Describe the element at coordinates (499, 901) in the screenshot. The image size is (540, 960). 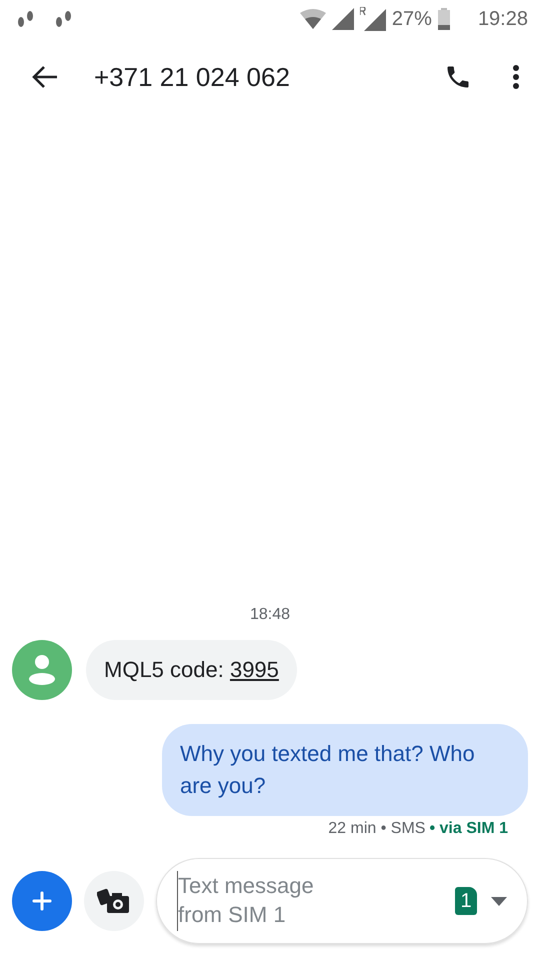
I see `dropdown-caret-icon` at that location.